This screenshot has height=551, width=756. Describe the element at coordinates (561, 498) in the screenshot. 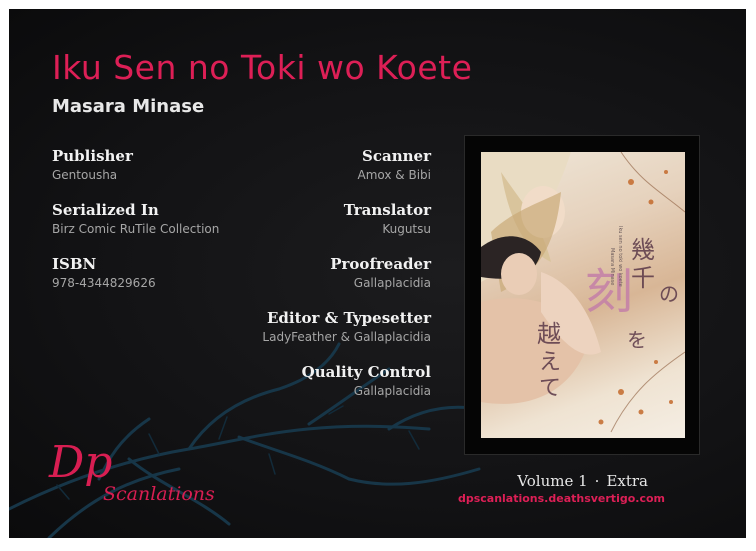

I see `website-link: dpscanlations.deathsvertigo.com` at that location.